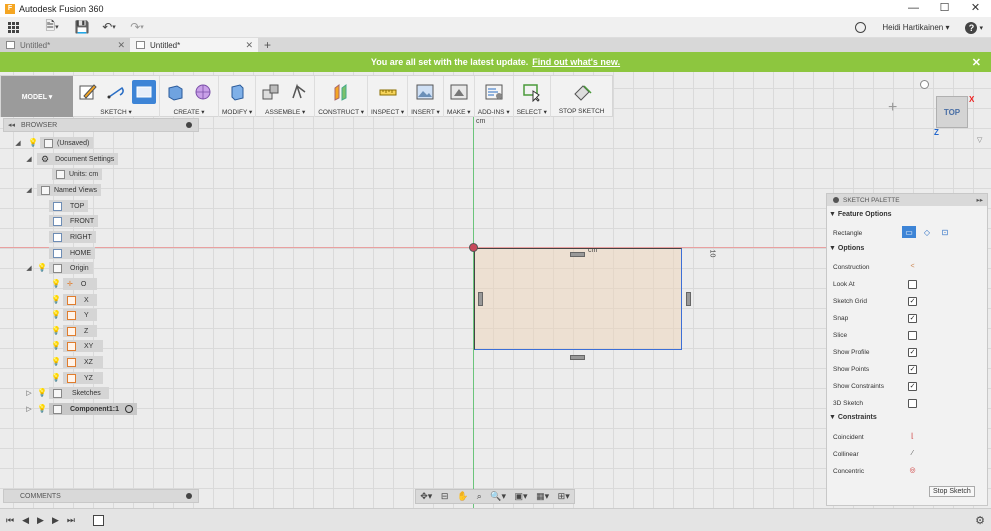 The height and width of the screenshot is (531, 991). I want to click on workspace-switcher: MODEL ▾, so click(37, 96).